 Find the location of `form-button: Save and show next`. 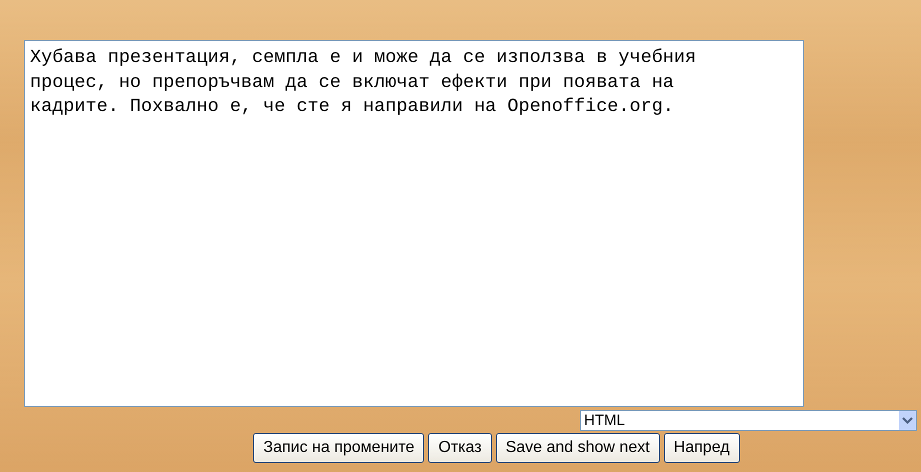

form-button: Save and show next is located at coordinates (578, 448).